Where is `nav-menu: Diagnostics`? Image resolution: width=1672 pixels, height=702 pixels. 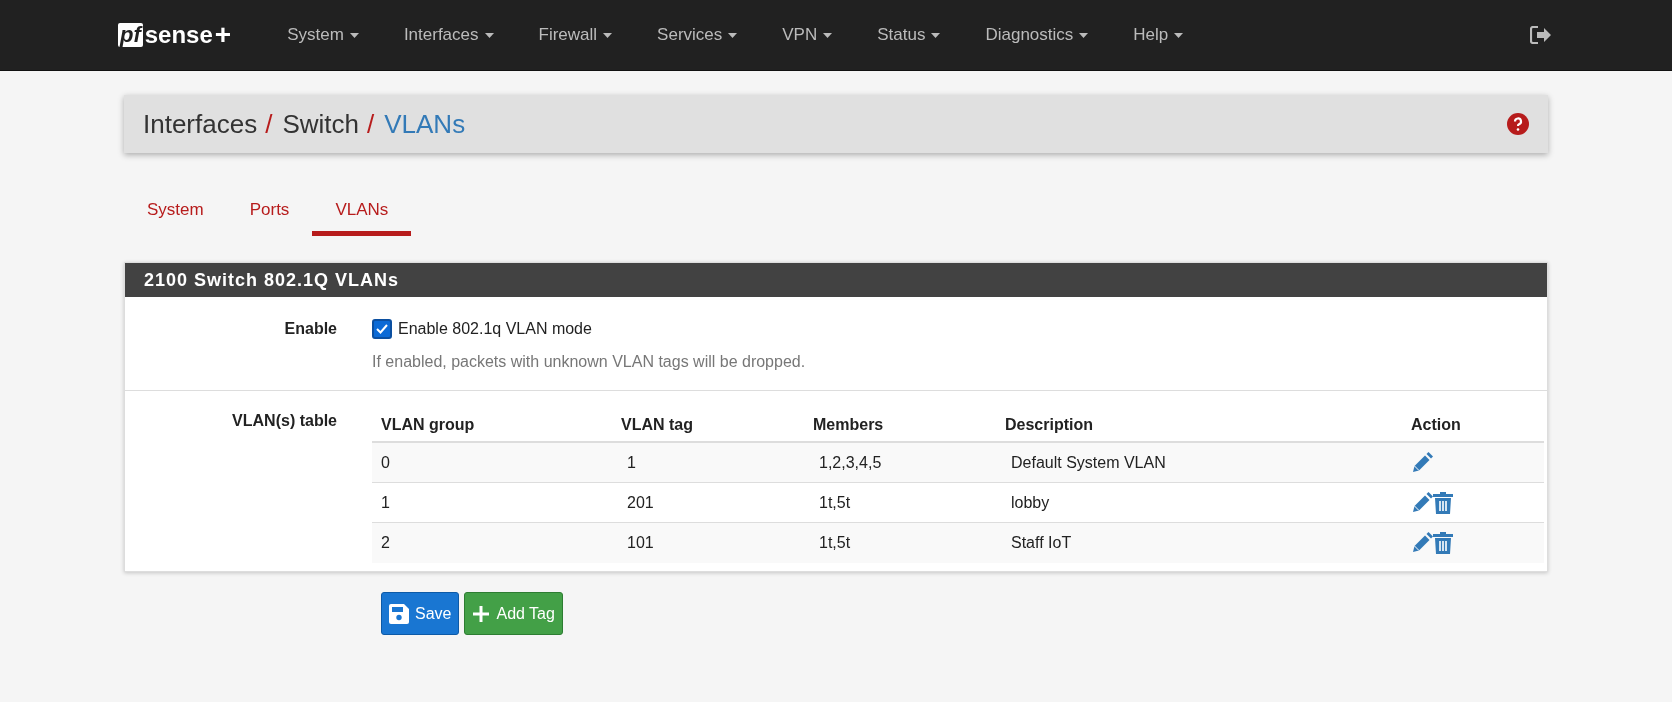 nav-menu: Diagnostics is located at coordinates (1037, 35).